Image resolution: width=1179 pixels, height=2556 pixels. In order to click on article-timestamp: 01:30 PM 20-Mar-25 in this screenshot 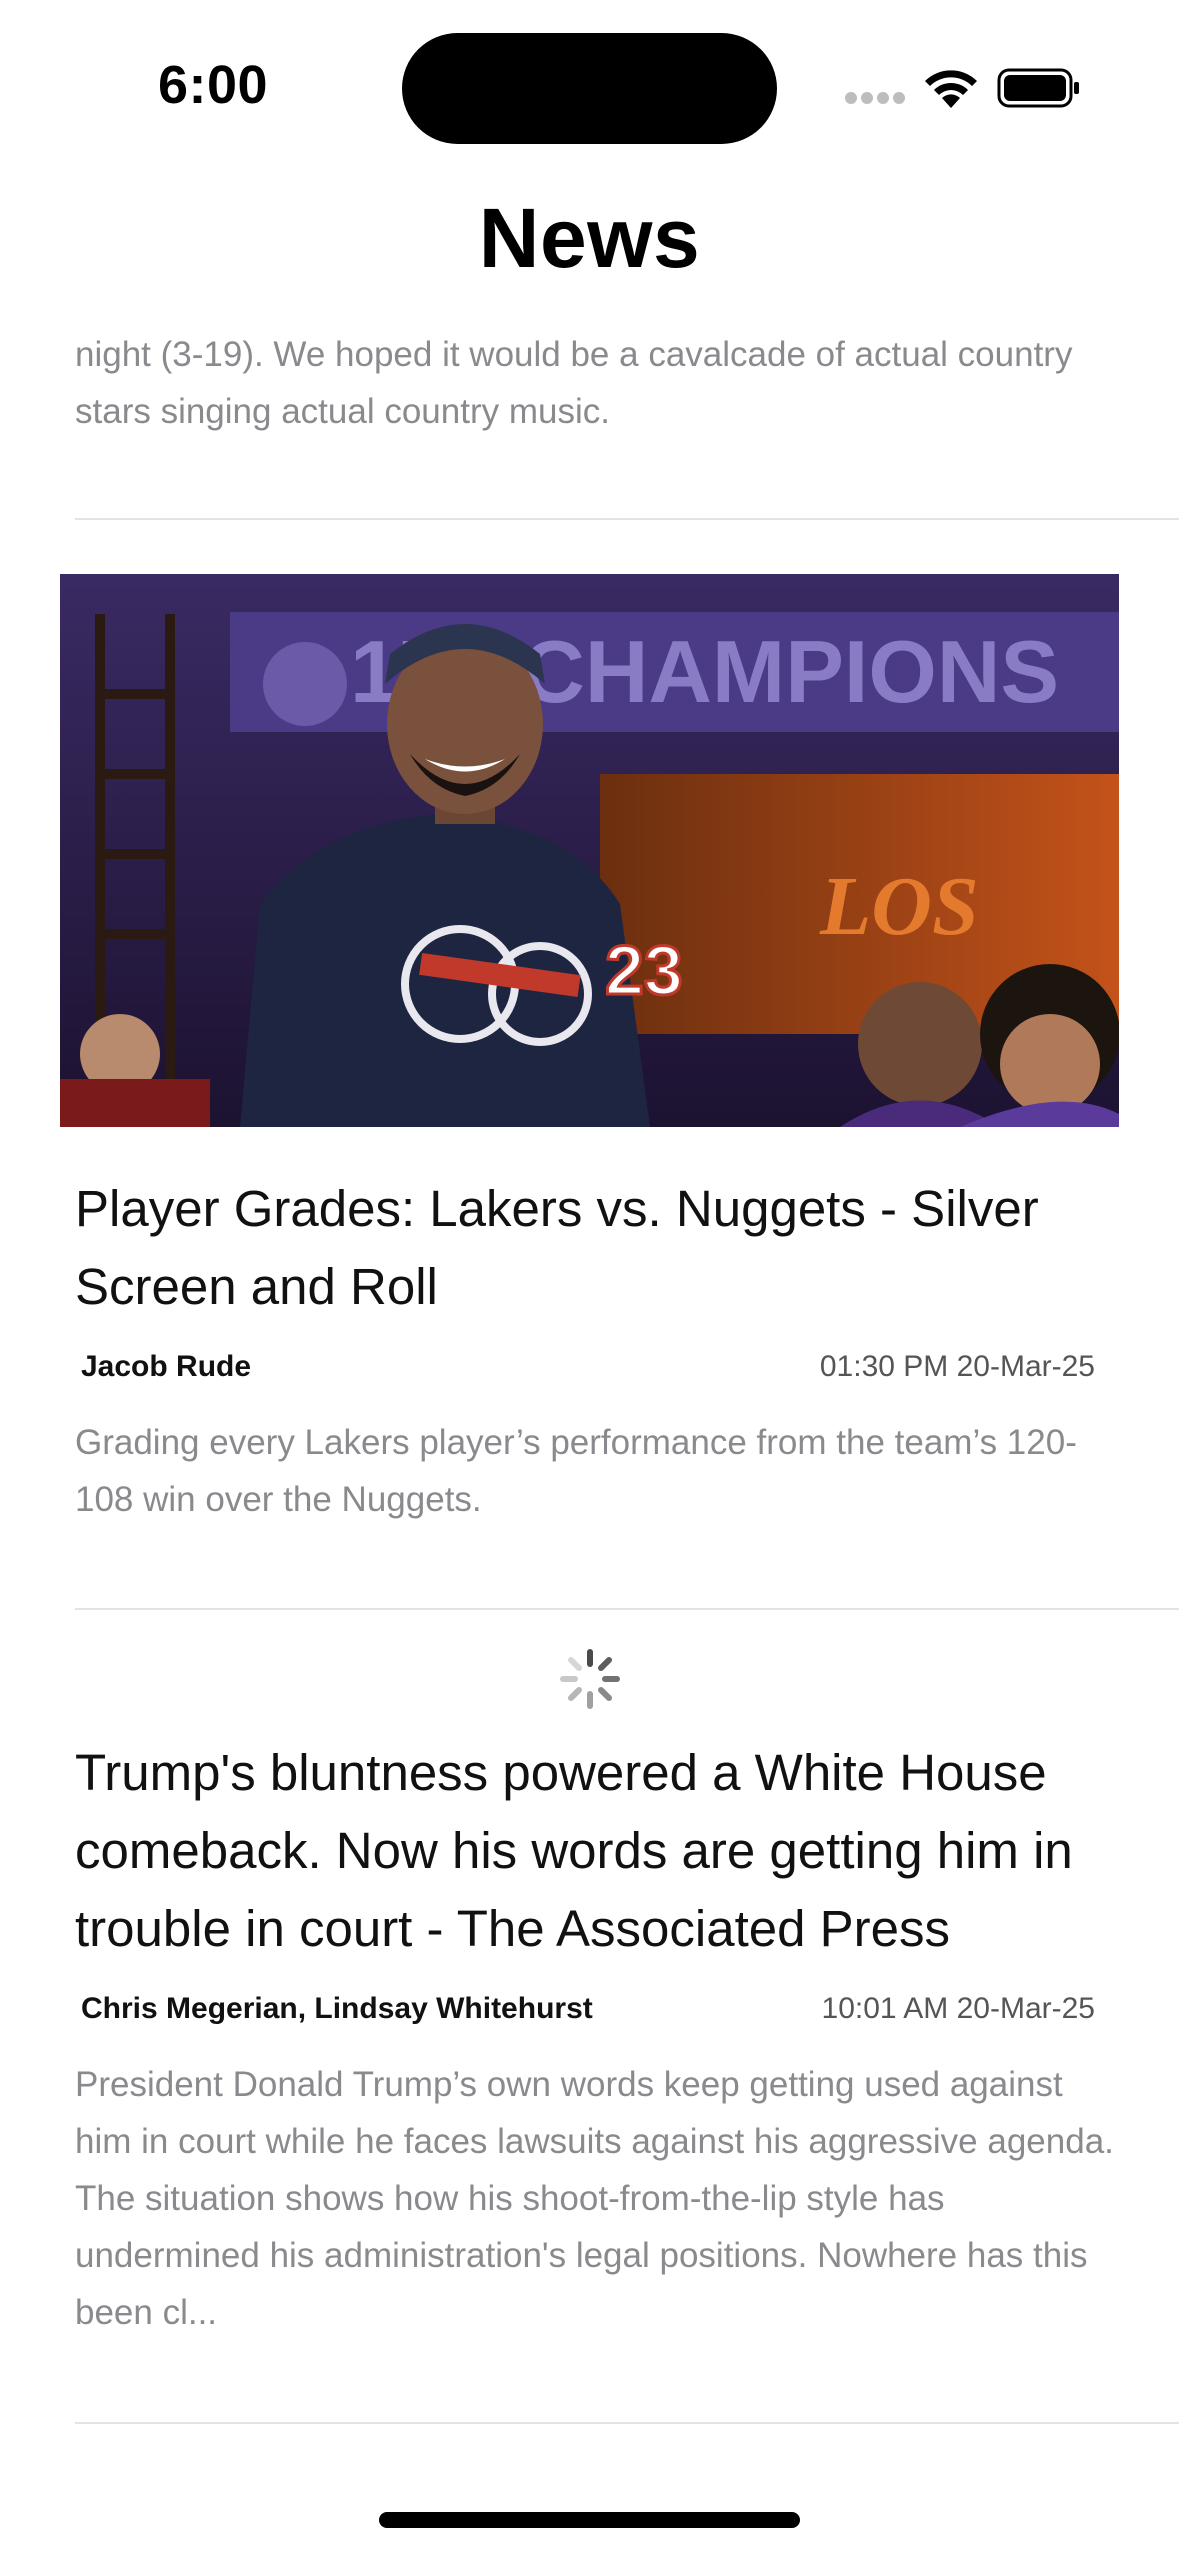, I will do `click(957, 1366)`.